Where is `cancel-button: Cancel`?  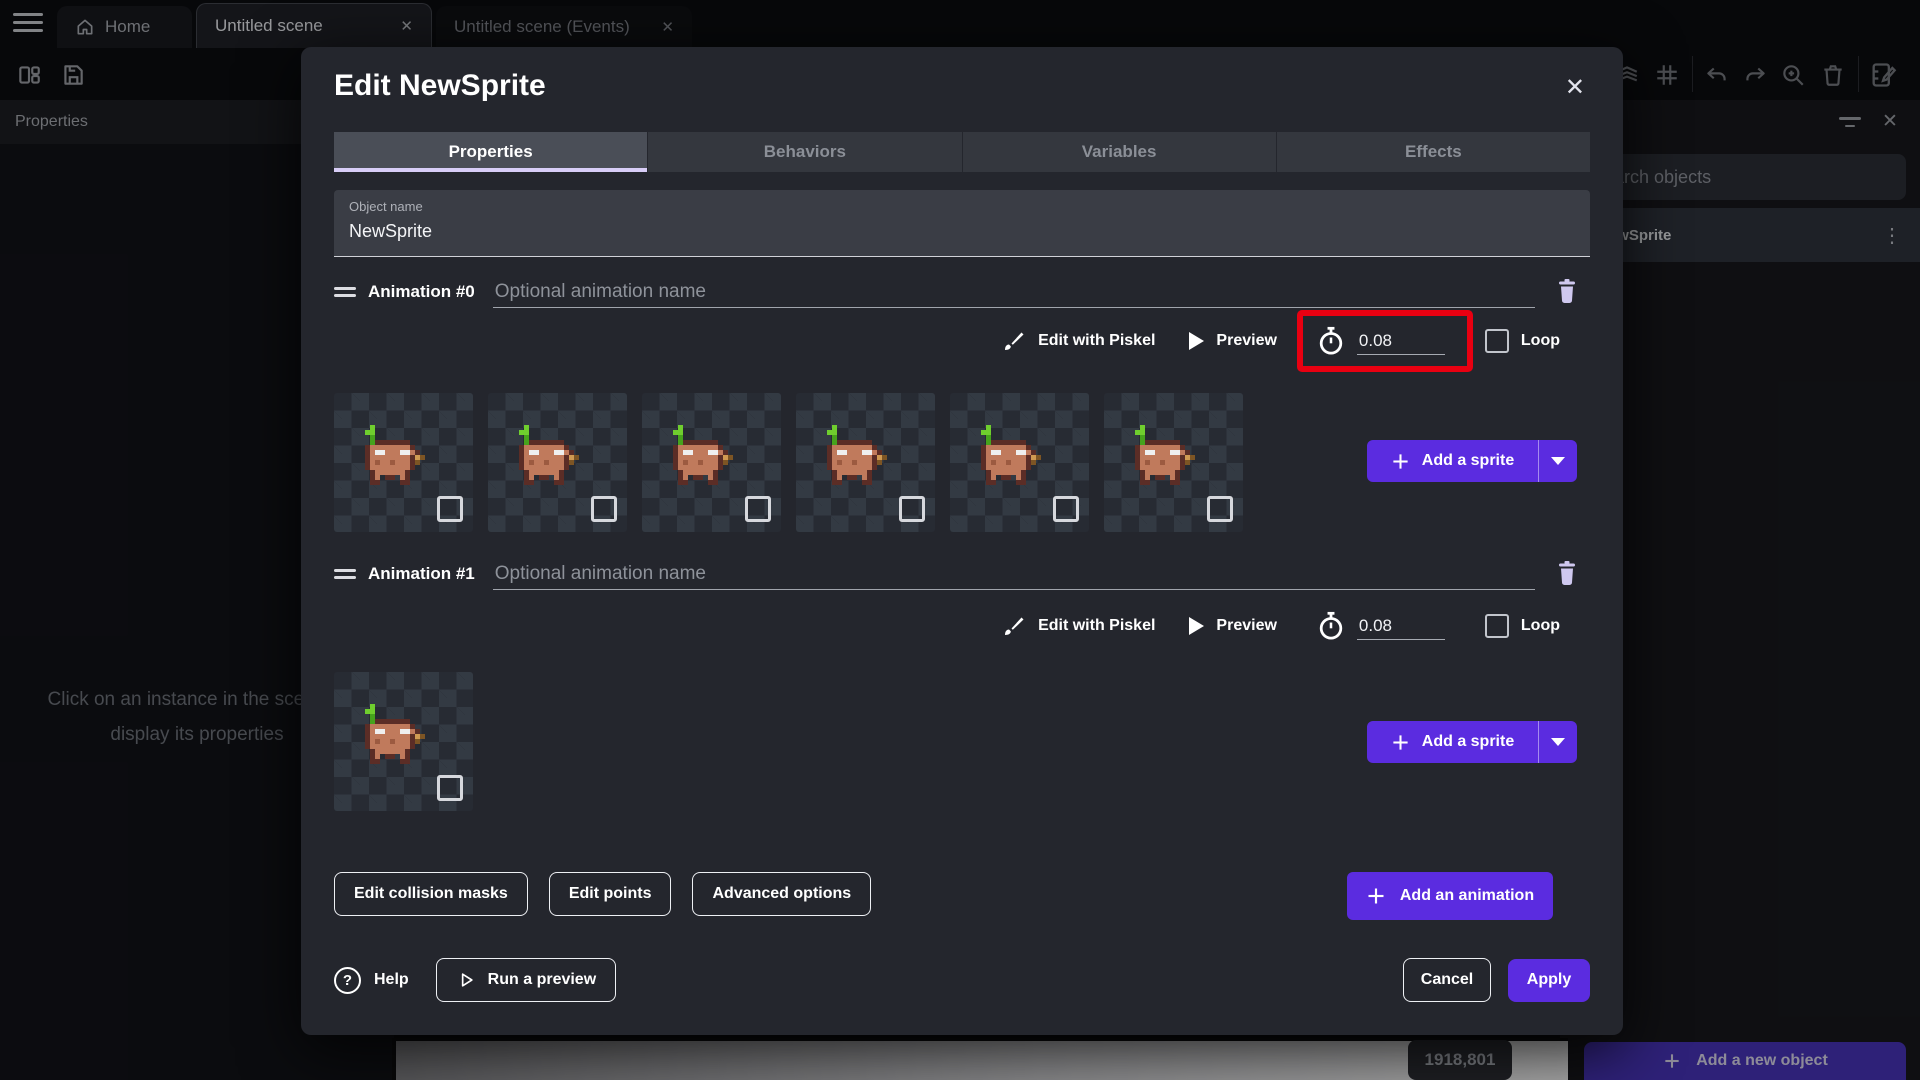
cancel-button: Cancel is located at coordinates (1447, 980).